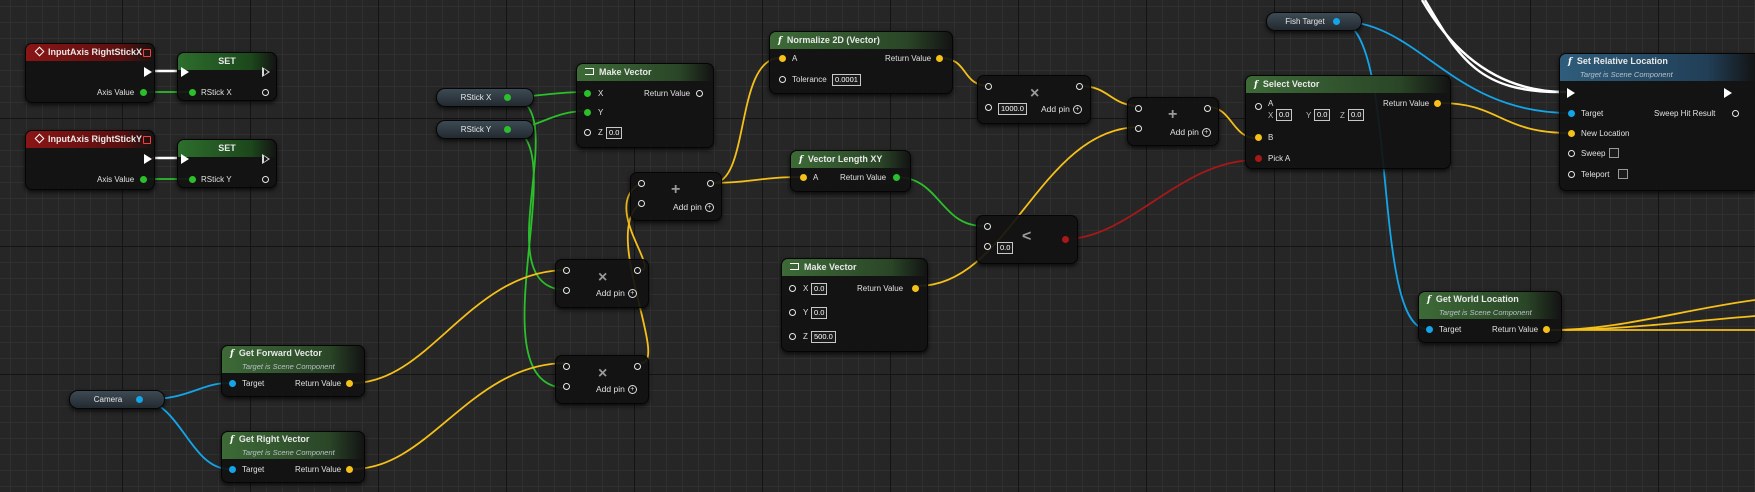 The image size is (1755, 492). Describe the element at coordinates (645, 105) in the screenshot. I see `make-vector-node: Make Vector X Y Z 0.0 Return Value` at that location.